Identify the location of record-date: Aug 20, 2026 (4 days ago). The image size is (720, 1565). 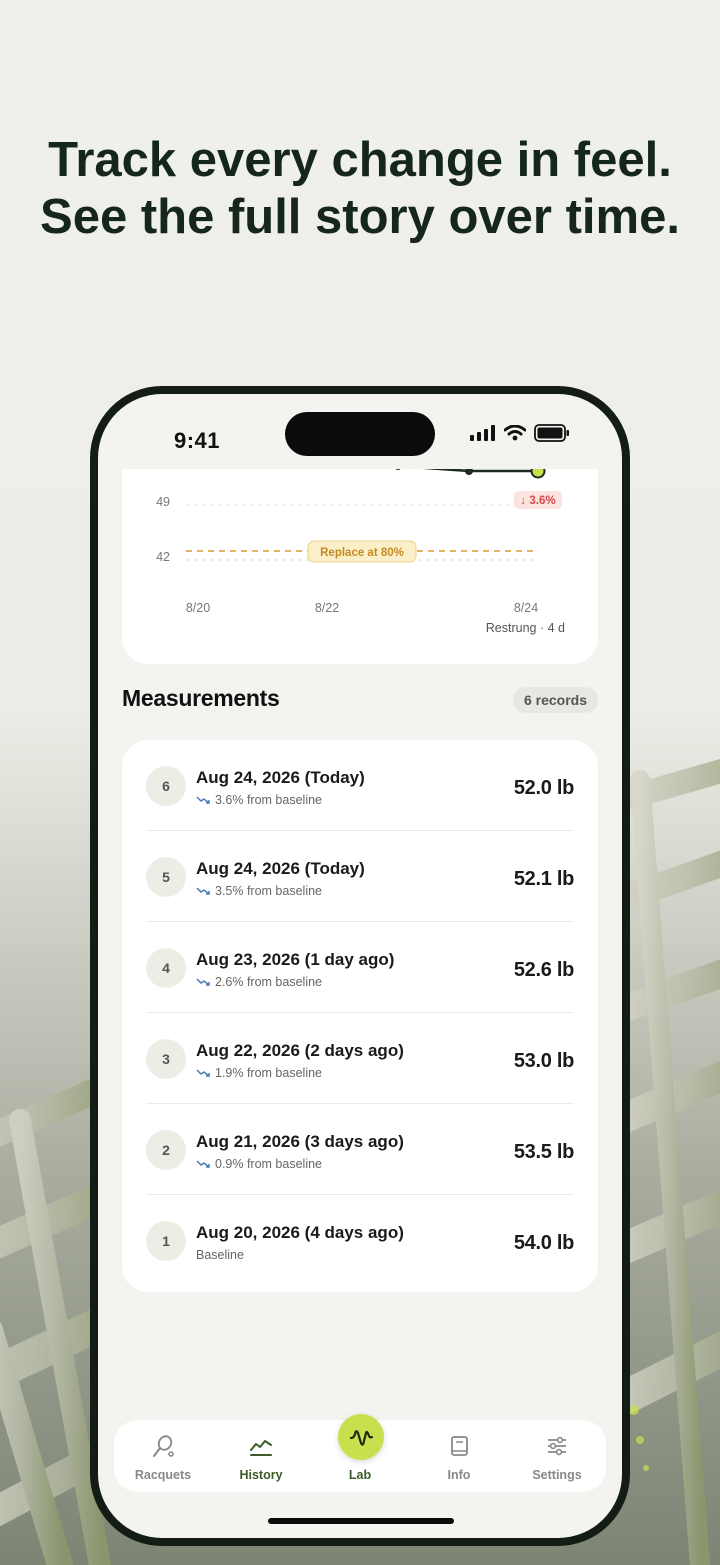
(300, 1232).